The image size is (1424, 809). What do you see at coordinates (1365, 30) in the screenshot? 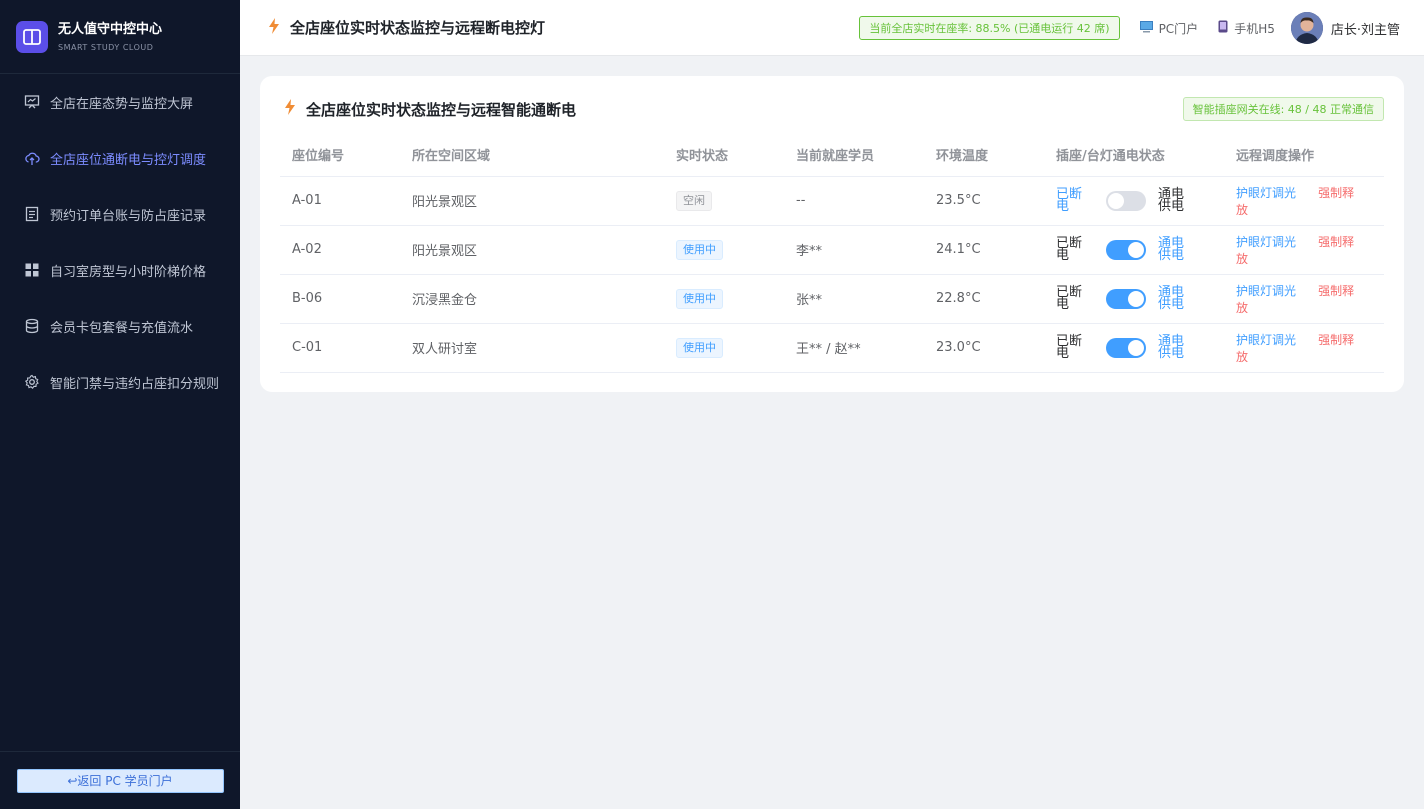
I see `user-name: 店长·刘主管` at bounding box center [1365, 30].